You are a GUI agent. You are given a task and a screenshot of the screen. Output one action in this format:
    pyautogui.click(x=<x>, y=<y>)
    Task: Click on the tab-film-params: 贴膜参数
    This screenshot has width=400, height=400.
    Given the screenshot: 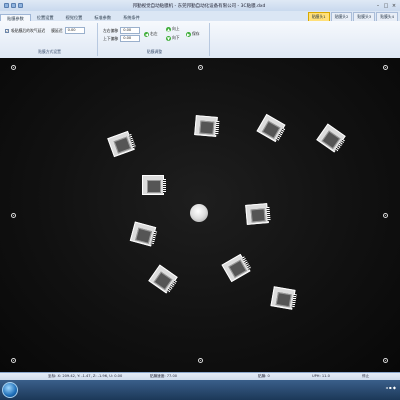 What is the action you would take?
    pyautogui.click(x=15, y=17)
    